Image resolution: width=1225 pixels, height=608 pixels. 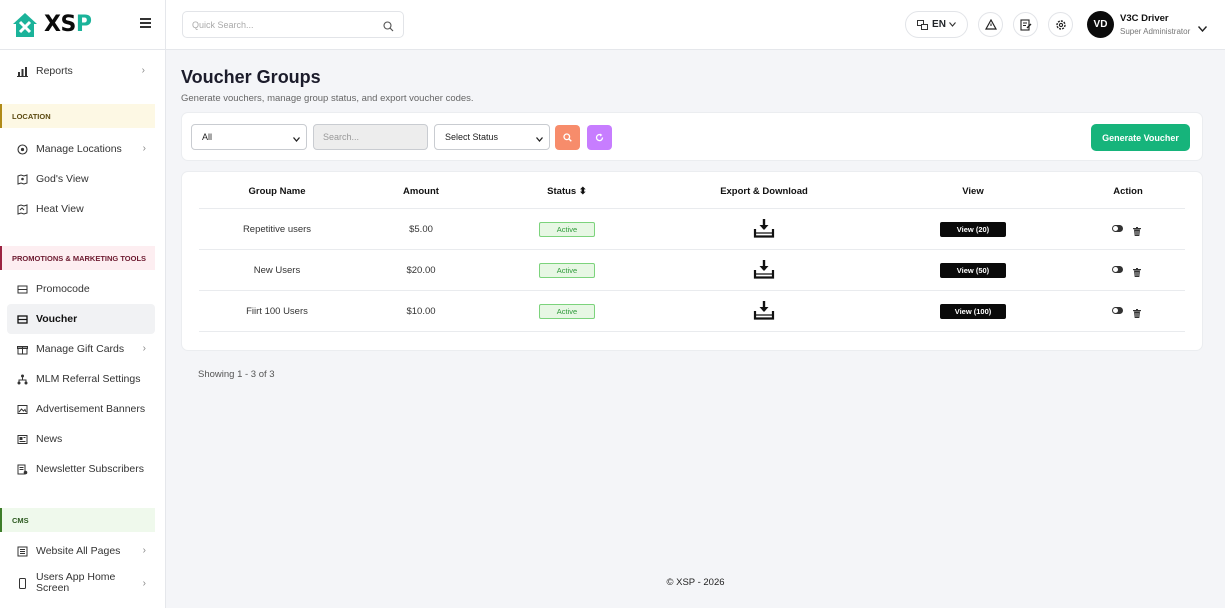 I want to click on gift-icon, so click(x=22, y=349).